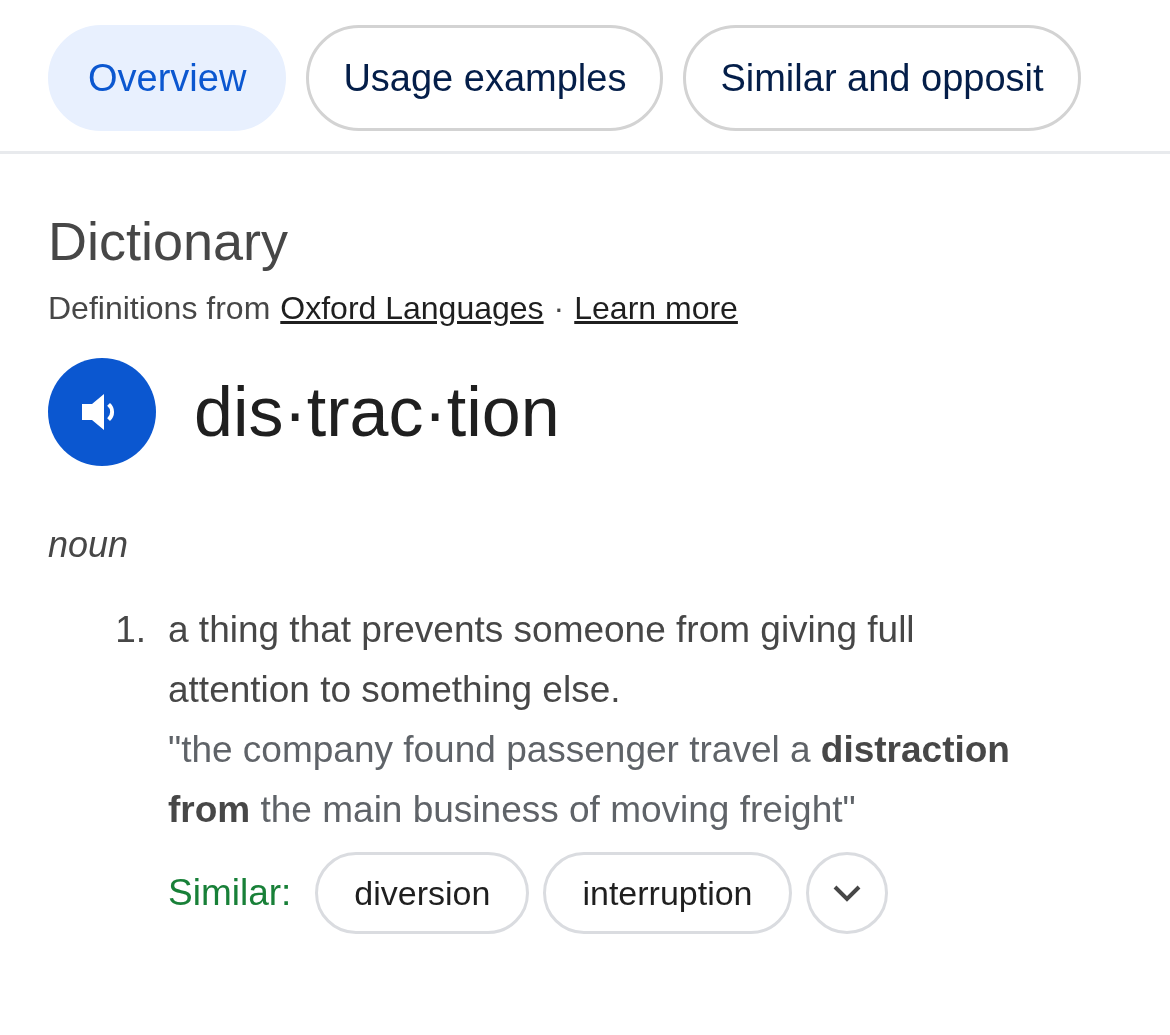  I want to click on tab: Usage examples, so click(485, 78).